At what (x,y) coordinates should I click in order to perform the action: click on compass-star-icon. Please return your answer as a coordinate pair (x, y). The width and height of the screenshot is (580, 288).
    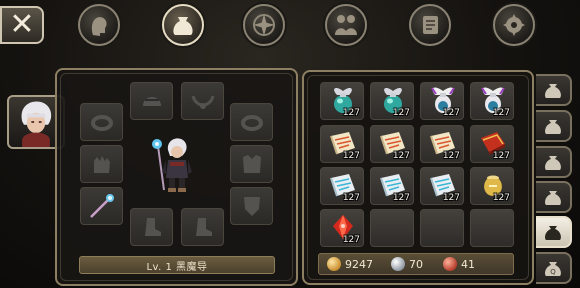
    Looking at the image, I should click on (264, 25).